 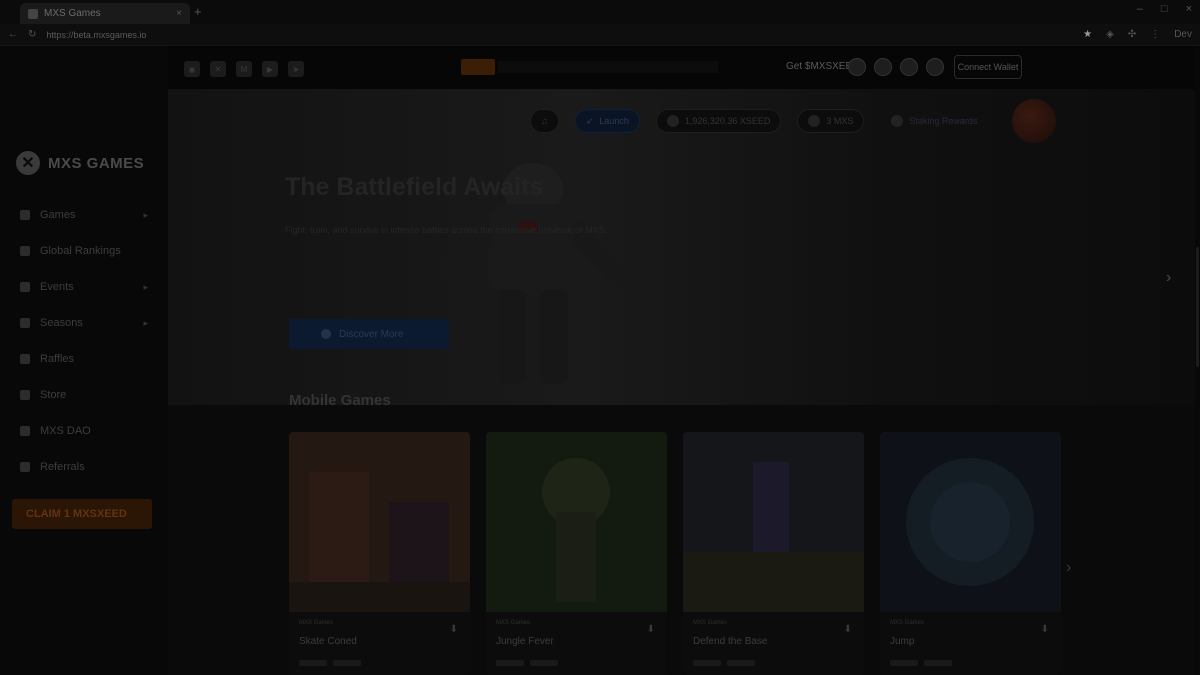 What do you see at coordinates (65, 431) in the screenshot?
I see `sidebar-item-label: MXS DAO` at bounding box center [65, 431].